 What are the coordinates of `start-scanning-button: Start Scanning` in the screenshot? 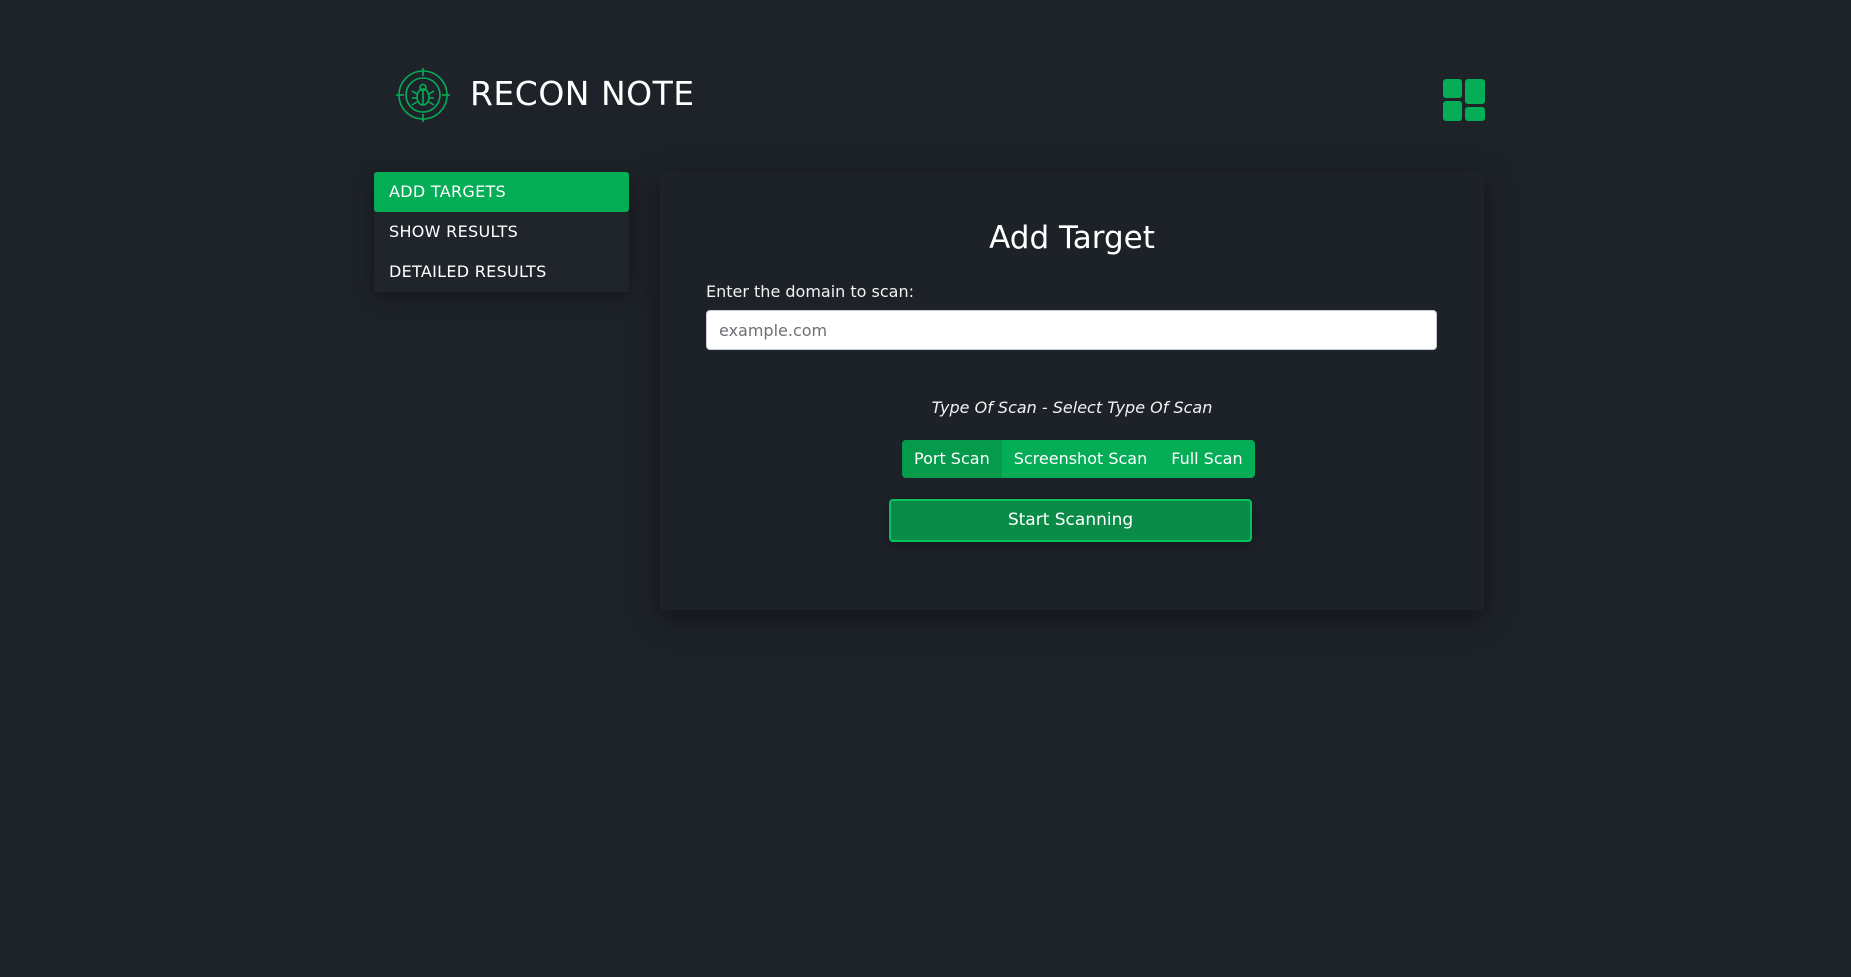 It's located at (1070, 520).